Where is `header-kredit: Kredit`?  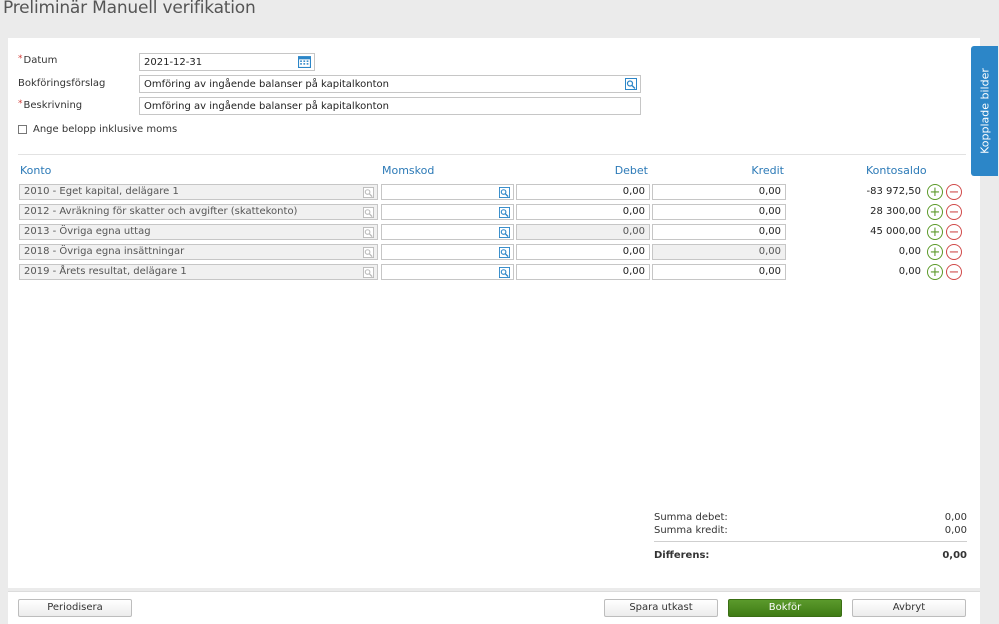
header-kredit: Kredit is located at coordinates (767, 170).